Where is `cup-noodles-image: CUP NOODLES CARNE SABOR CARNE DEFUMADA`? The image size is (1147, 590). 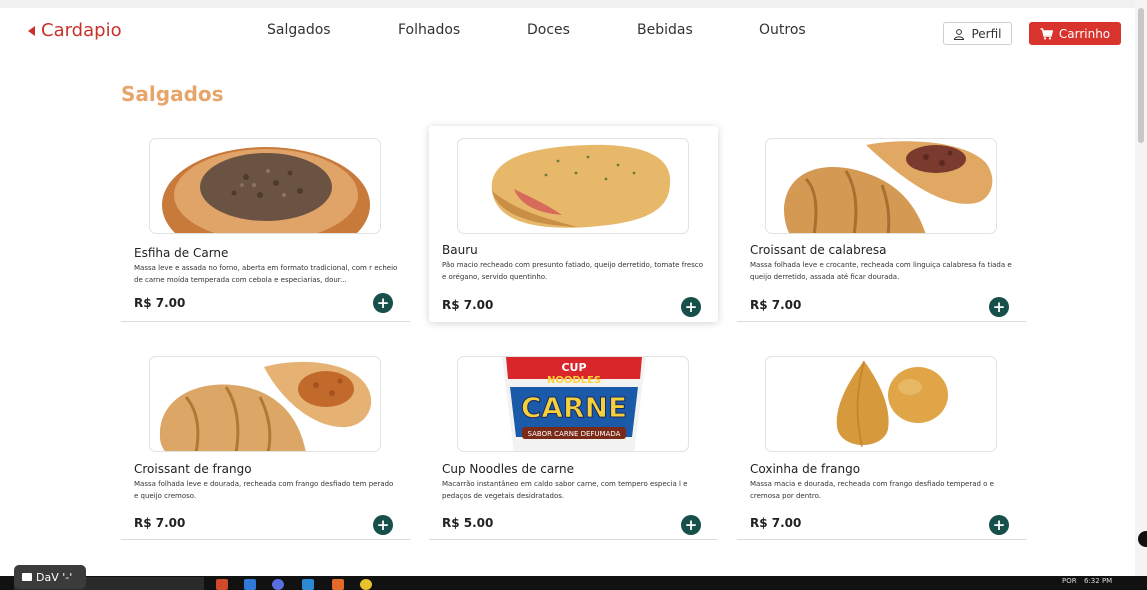
cup-noodles-image: CUP NOODLES CARNE SABOR CARNE DEFUMADA is located at coordinates (573, 404).